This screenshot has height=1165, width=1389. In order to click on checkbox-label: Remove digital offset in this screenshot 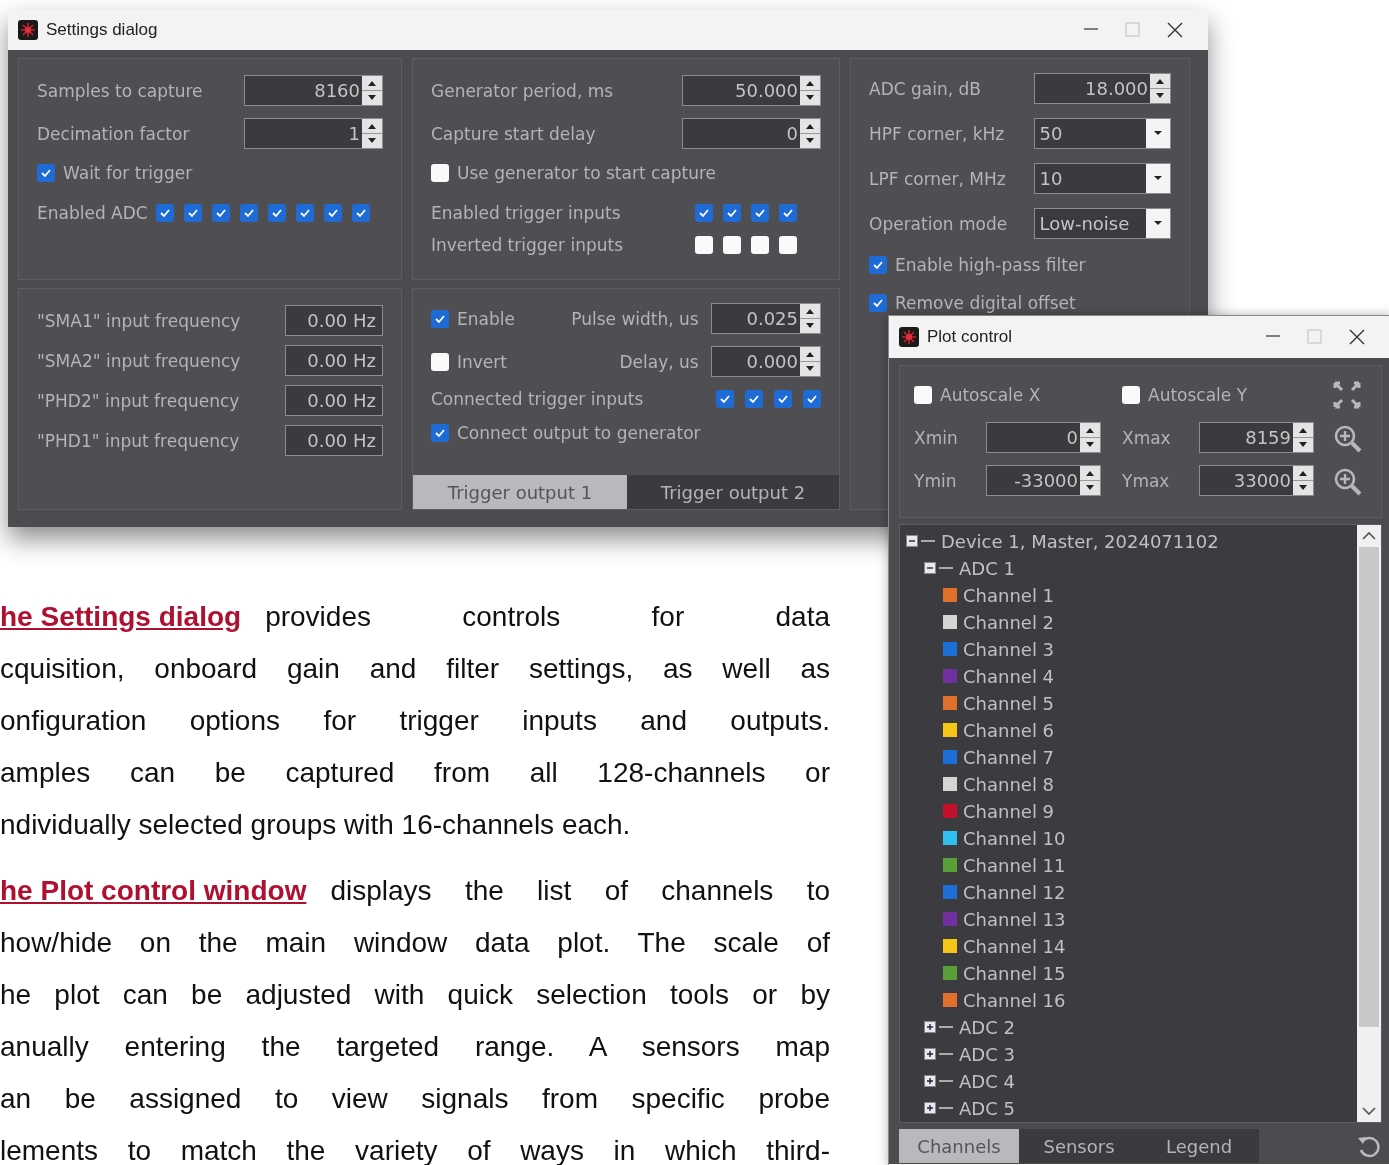, I will do `click(985, 303)`.